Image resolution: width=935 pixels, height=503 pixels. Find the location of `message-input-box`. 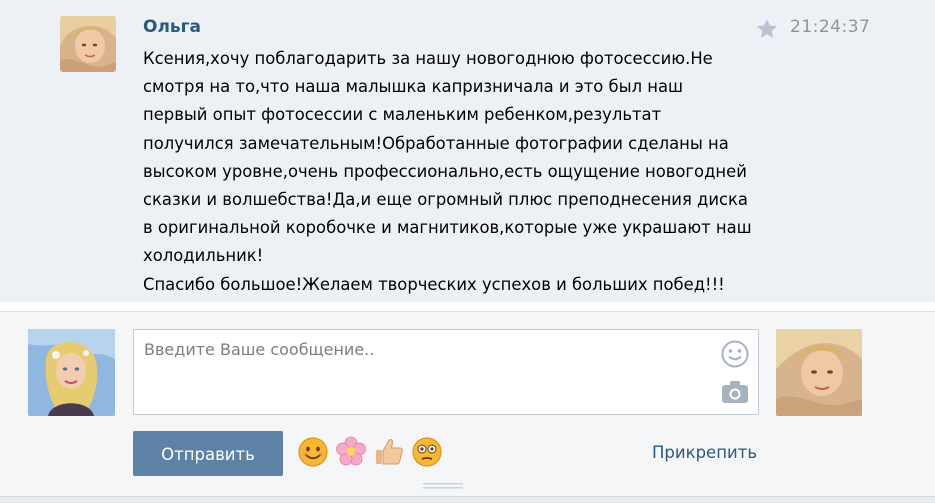

message-input-box is located at coordinates (446, 372).